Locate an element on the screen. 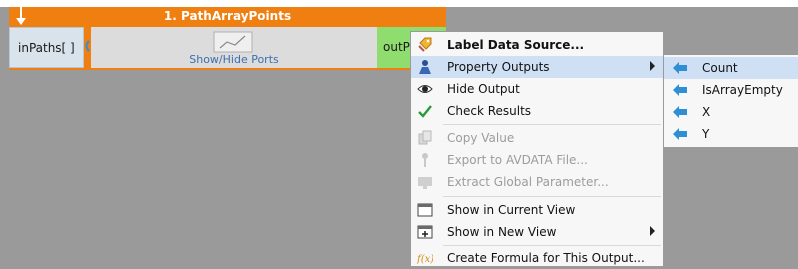 This screenshot has width=798, height=269. submenu-item-isarrayempty: IsArrayEmpty is located at coordinates (731, 90).